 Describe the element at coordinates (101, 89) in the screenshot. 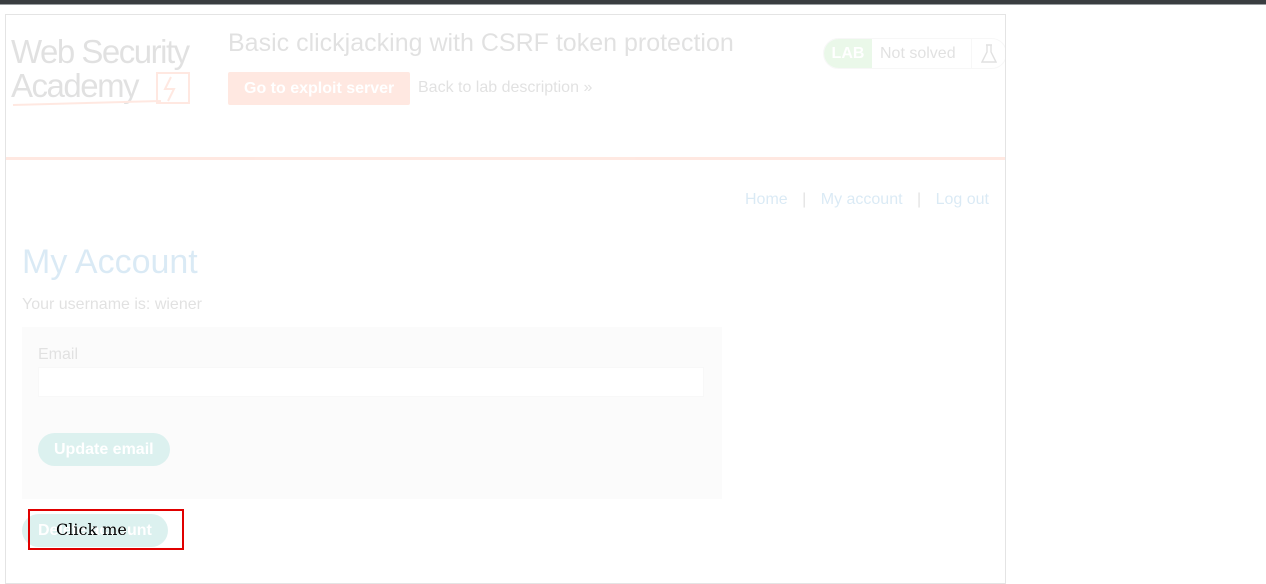

I see `logo-mark-icon` at that location.